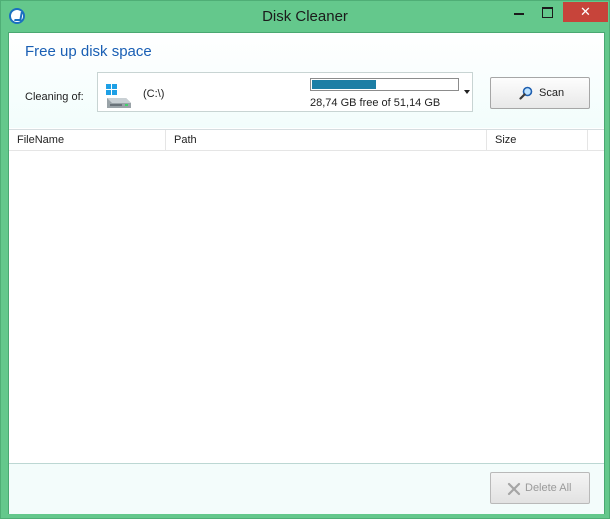  Describe the element at coordinates (305, 16) in the screenshot. I see `title-bar: Disk Cleaner ✕` at that location.